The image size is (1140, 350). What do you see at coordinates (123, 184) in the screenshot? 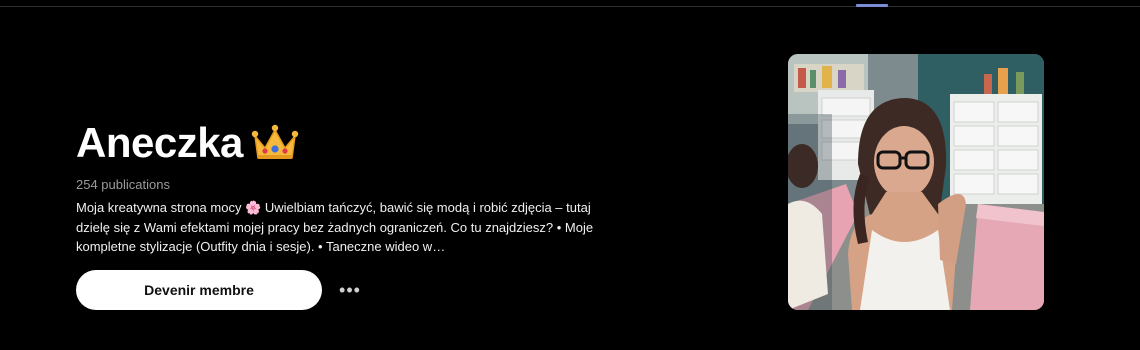
I see `publication-count: 254 publications` at bounding box center [123, 184].